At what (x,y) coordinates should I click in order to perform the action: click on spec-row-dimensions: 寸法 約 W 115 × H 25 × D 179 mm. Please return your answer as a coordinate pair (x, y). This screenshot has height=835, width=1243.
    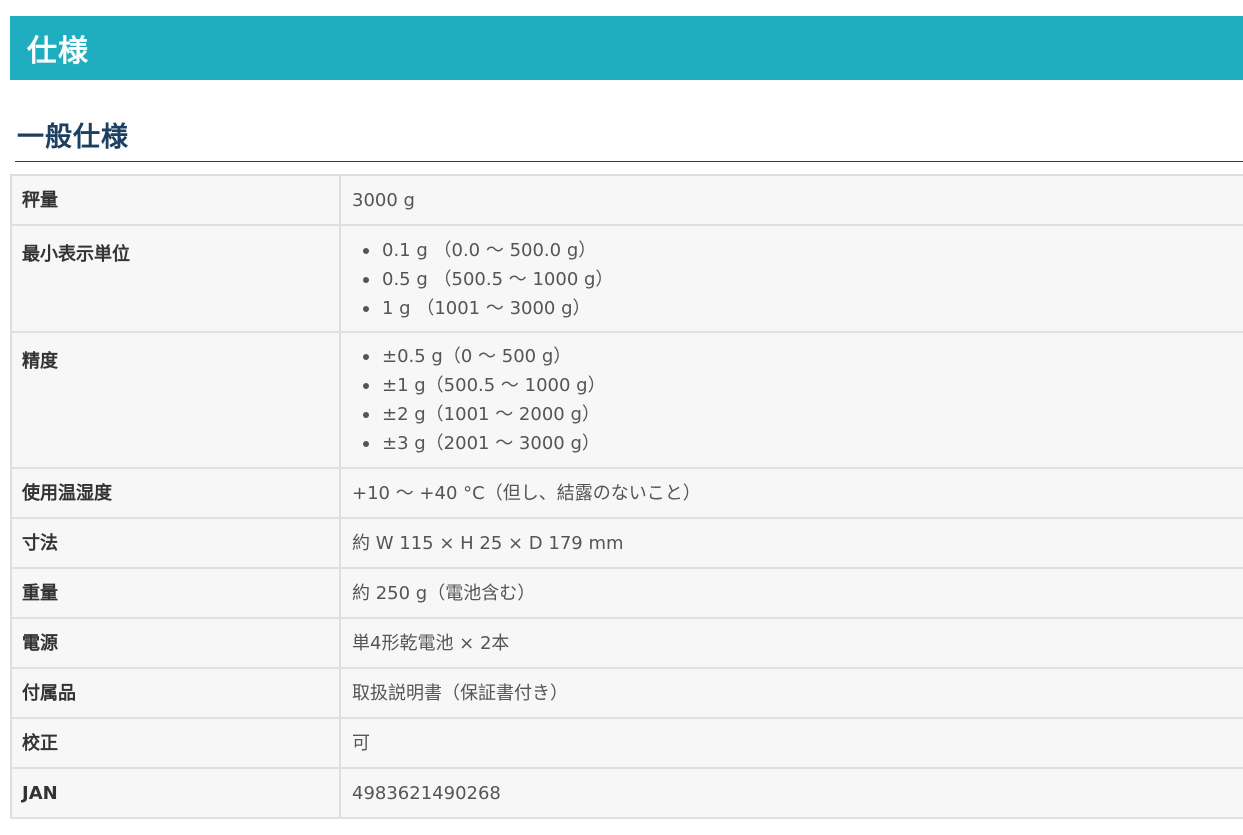
    Looking at the image, I should click on (627, 543).